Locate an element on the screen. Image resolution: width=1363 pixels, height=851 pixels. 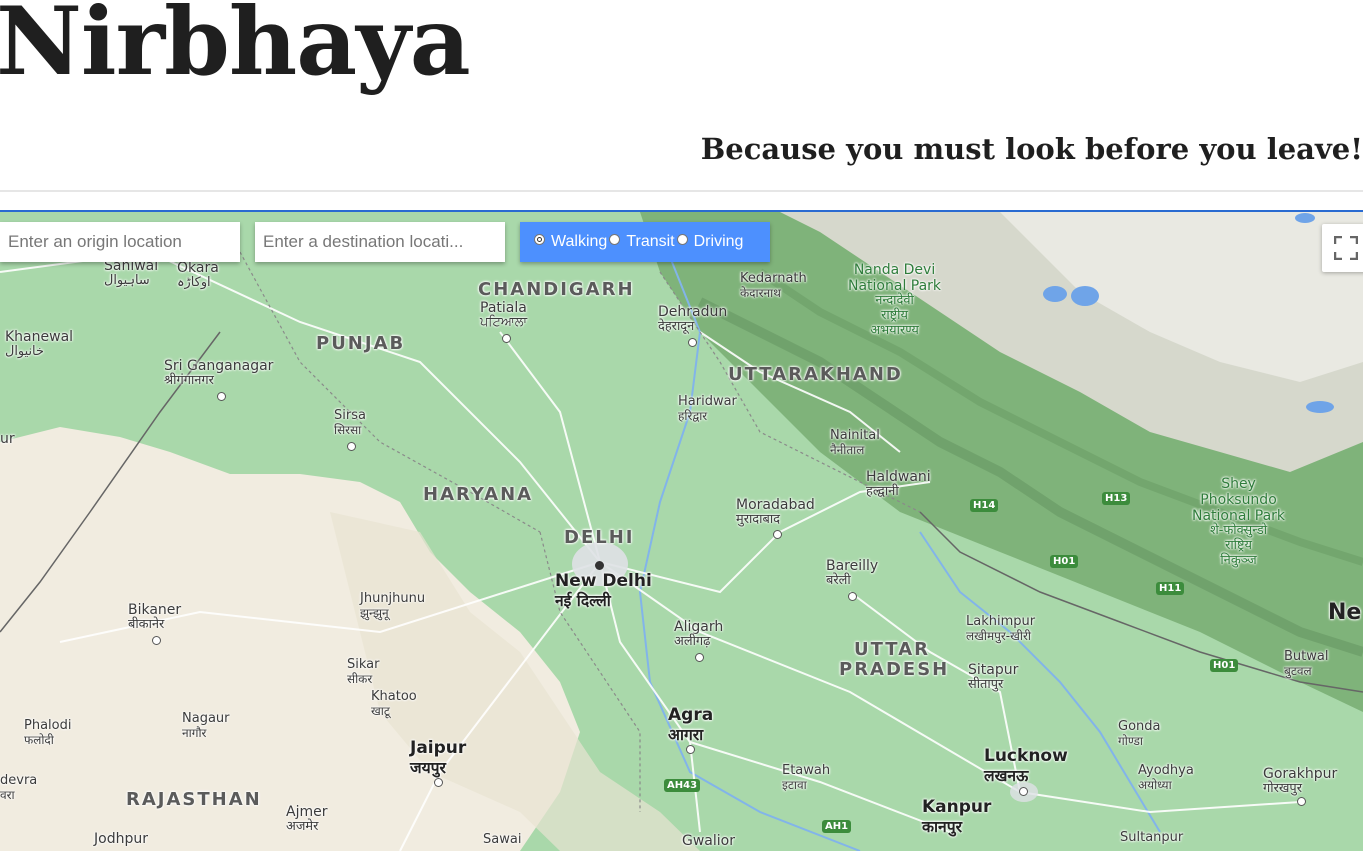
map-label-ayodhya: Ayodhya अयोध्या is located at coordinates (1166, 777).